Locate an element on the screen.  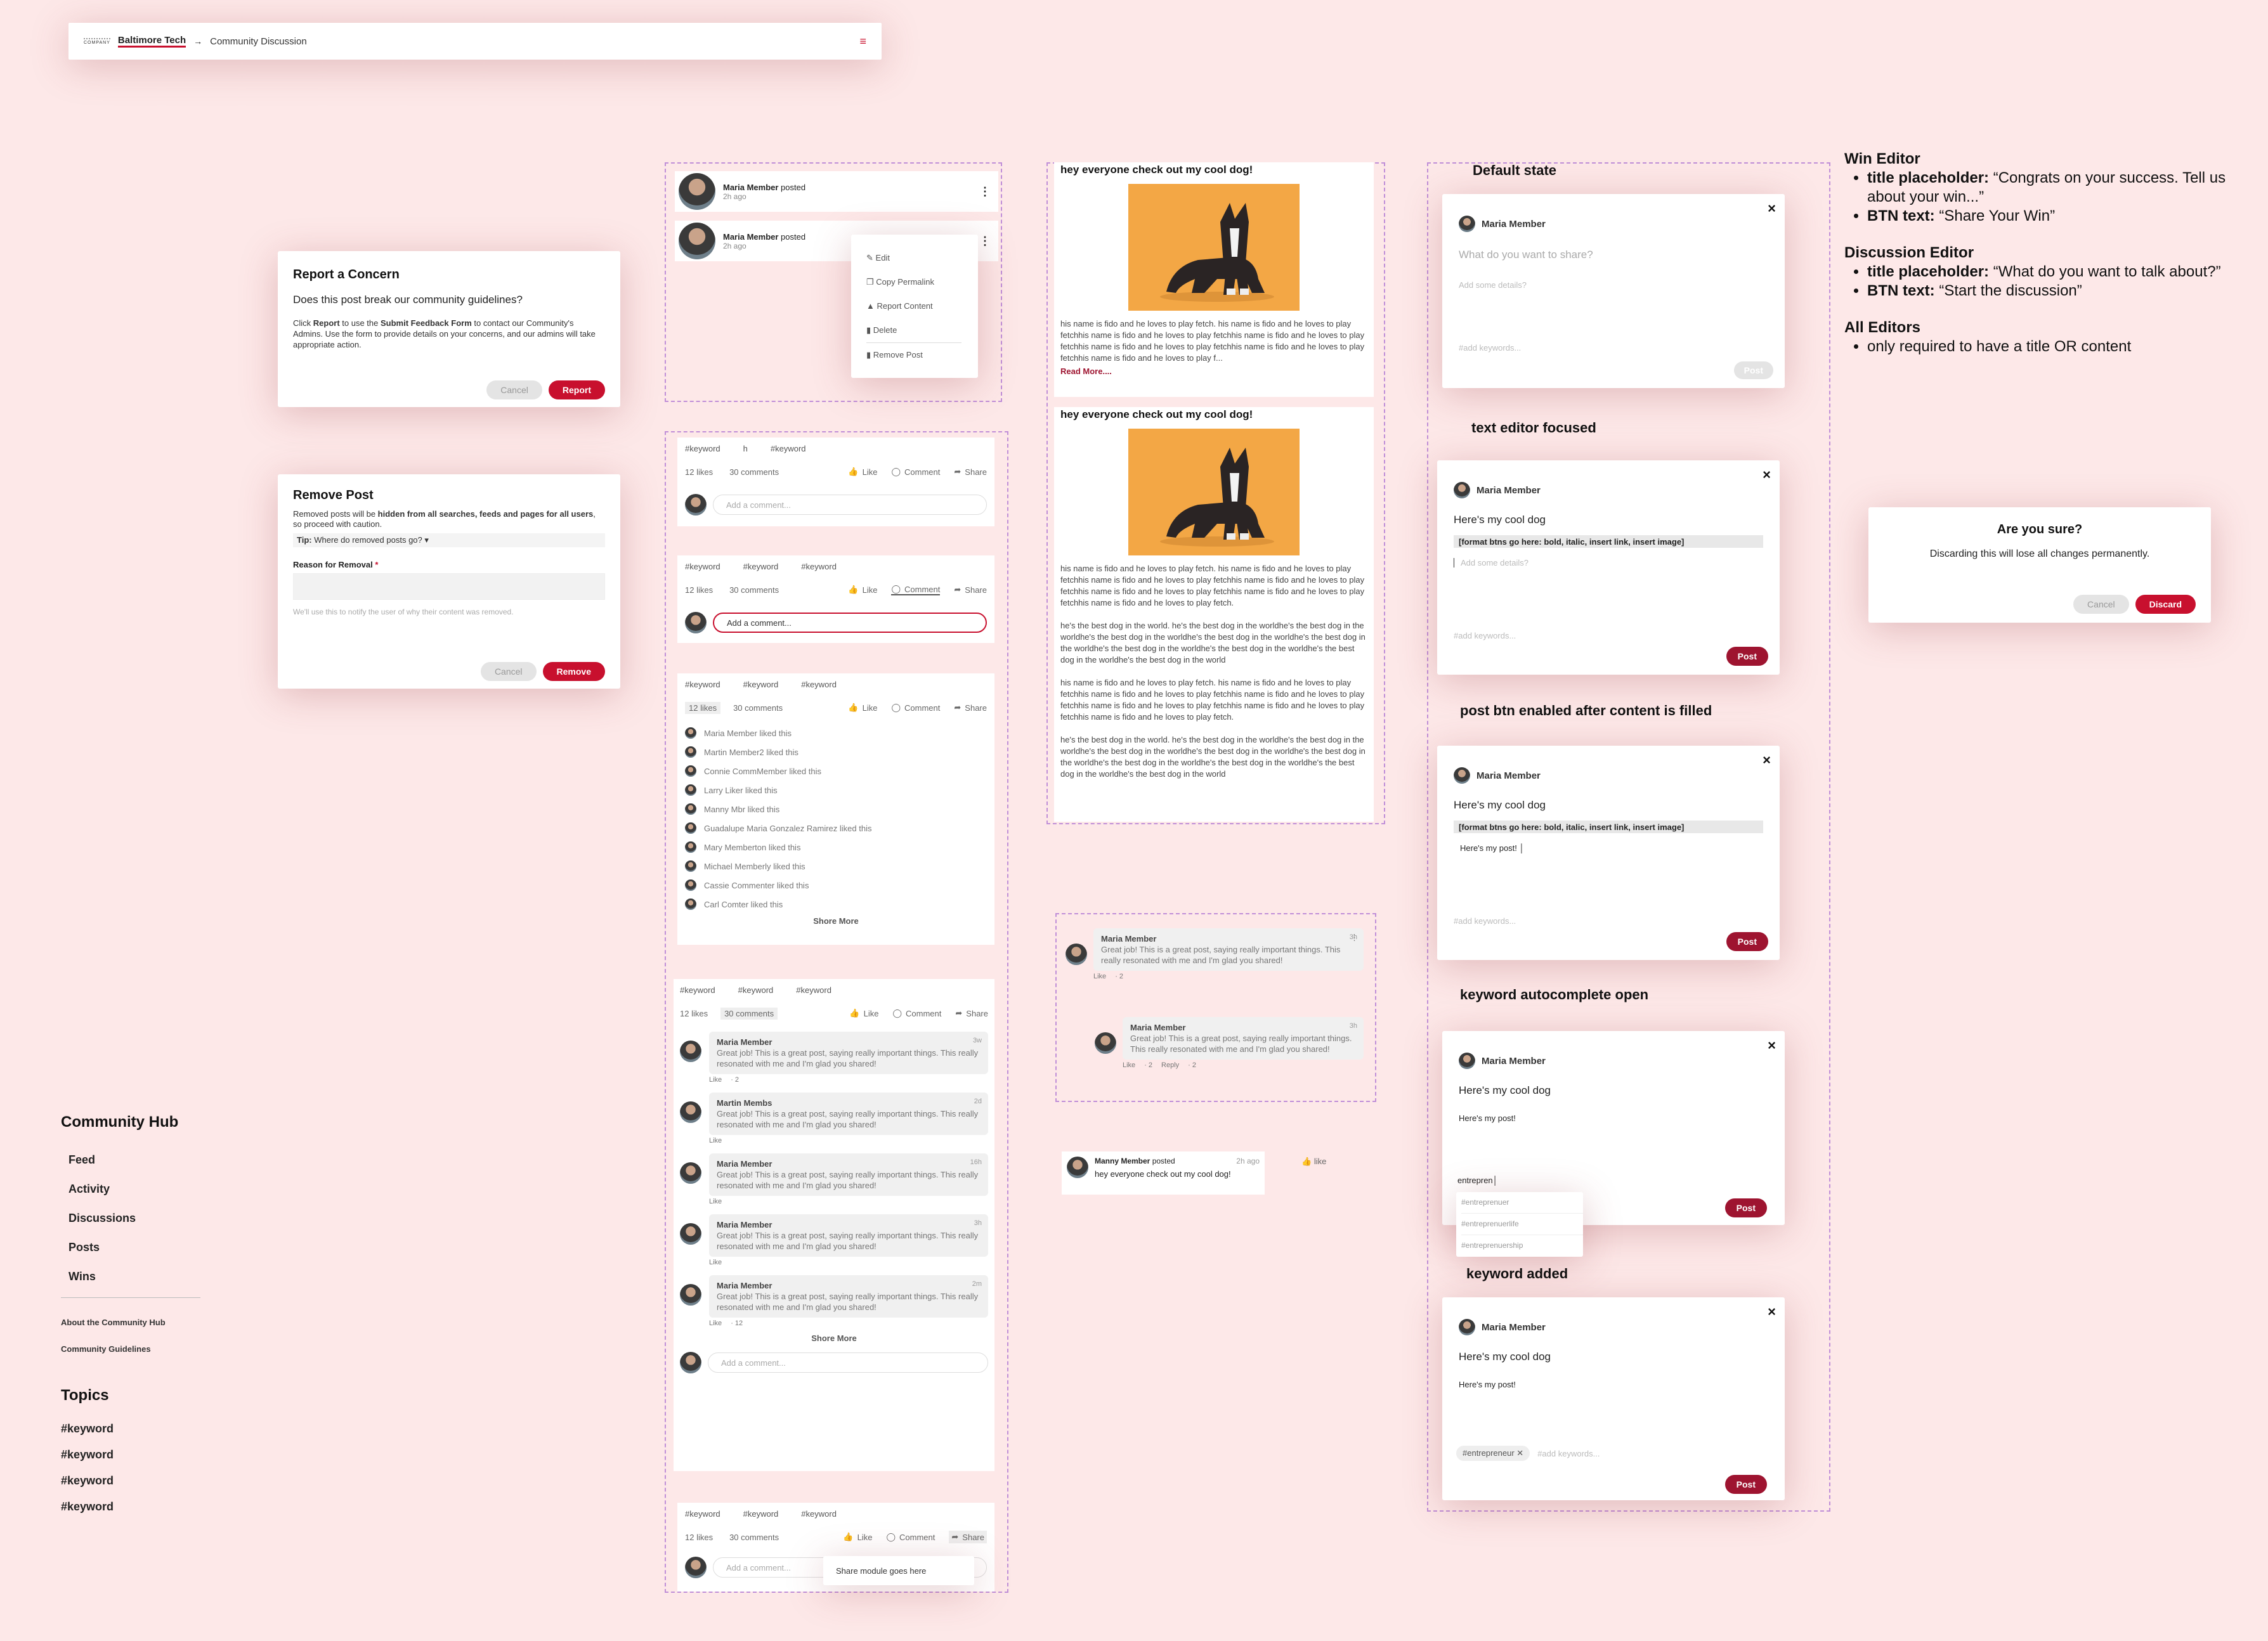
liker-item: Cassie Commenter liked this is located at coordinates (836, 885).